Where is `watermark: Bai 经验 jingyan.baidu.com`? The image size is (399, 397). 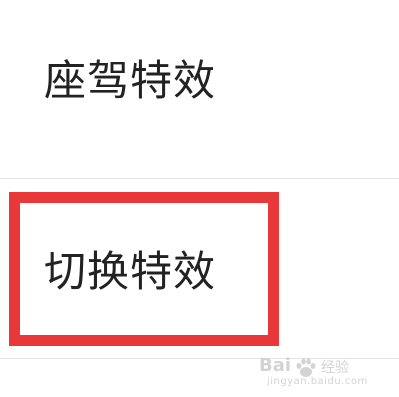 watermark: Bai 经验 jingyan.baidu.com is located at coordinates (324, 374).